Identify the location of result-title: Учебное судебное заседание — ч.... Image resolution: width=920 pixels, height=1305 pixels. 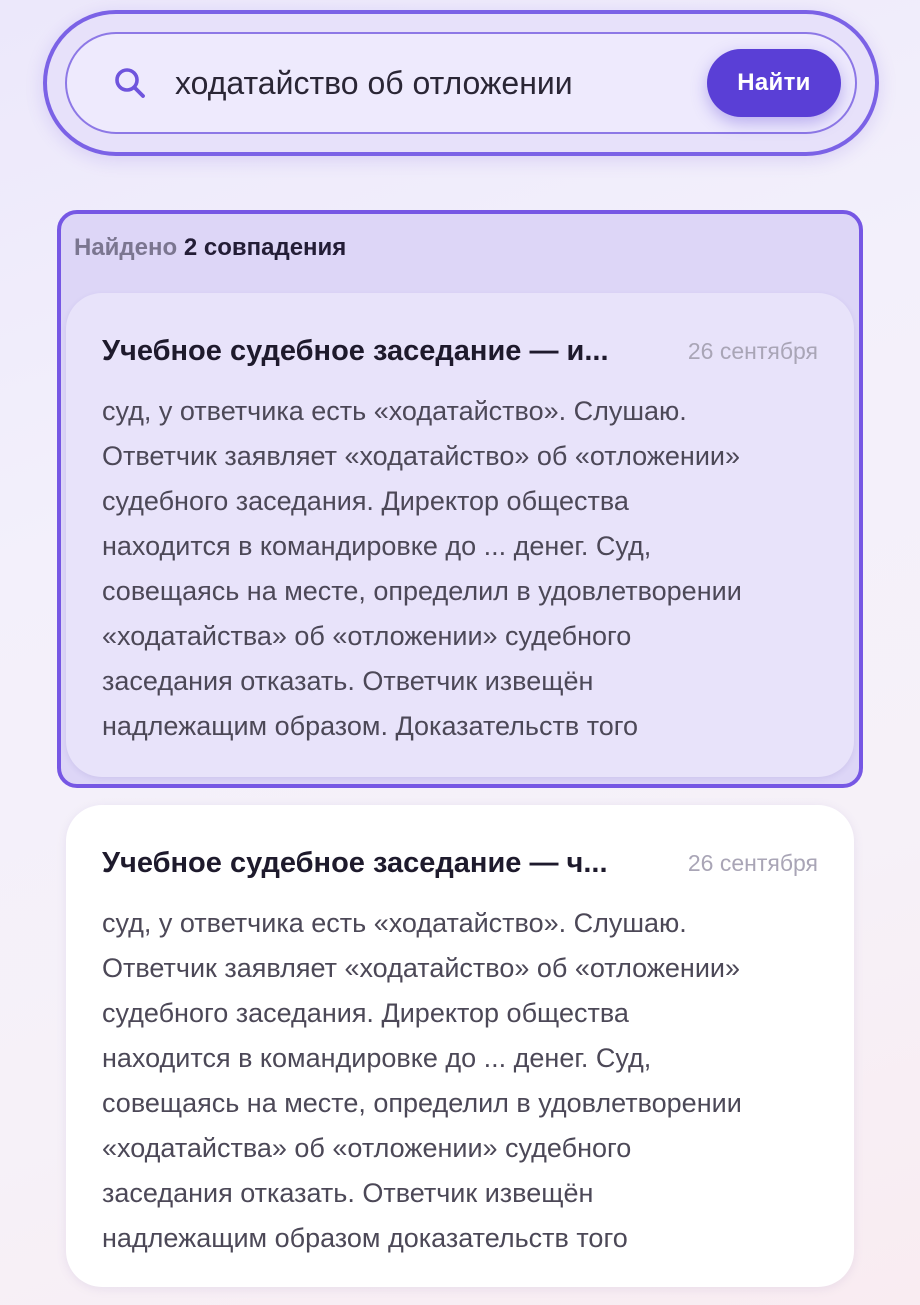
(355, 862).